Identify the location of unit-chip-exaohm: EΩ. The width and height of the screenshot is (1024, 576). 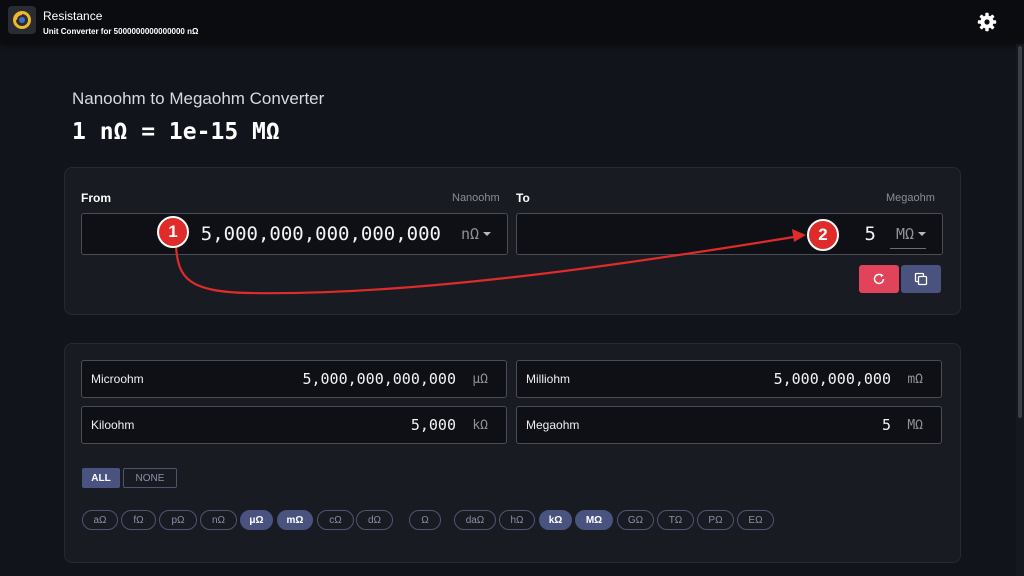
(755, 520).